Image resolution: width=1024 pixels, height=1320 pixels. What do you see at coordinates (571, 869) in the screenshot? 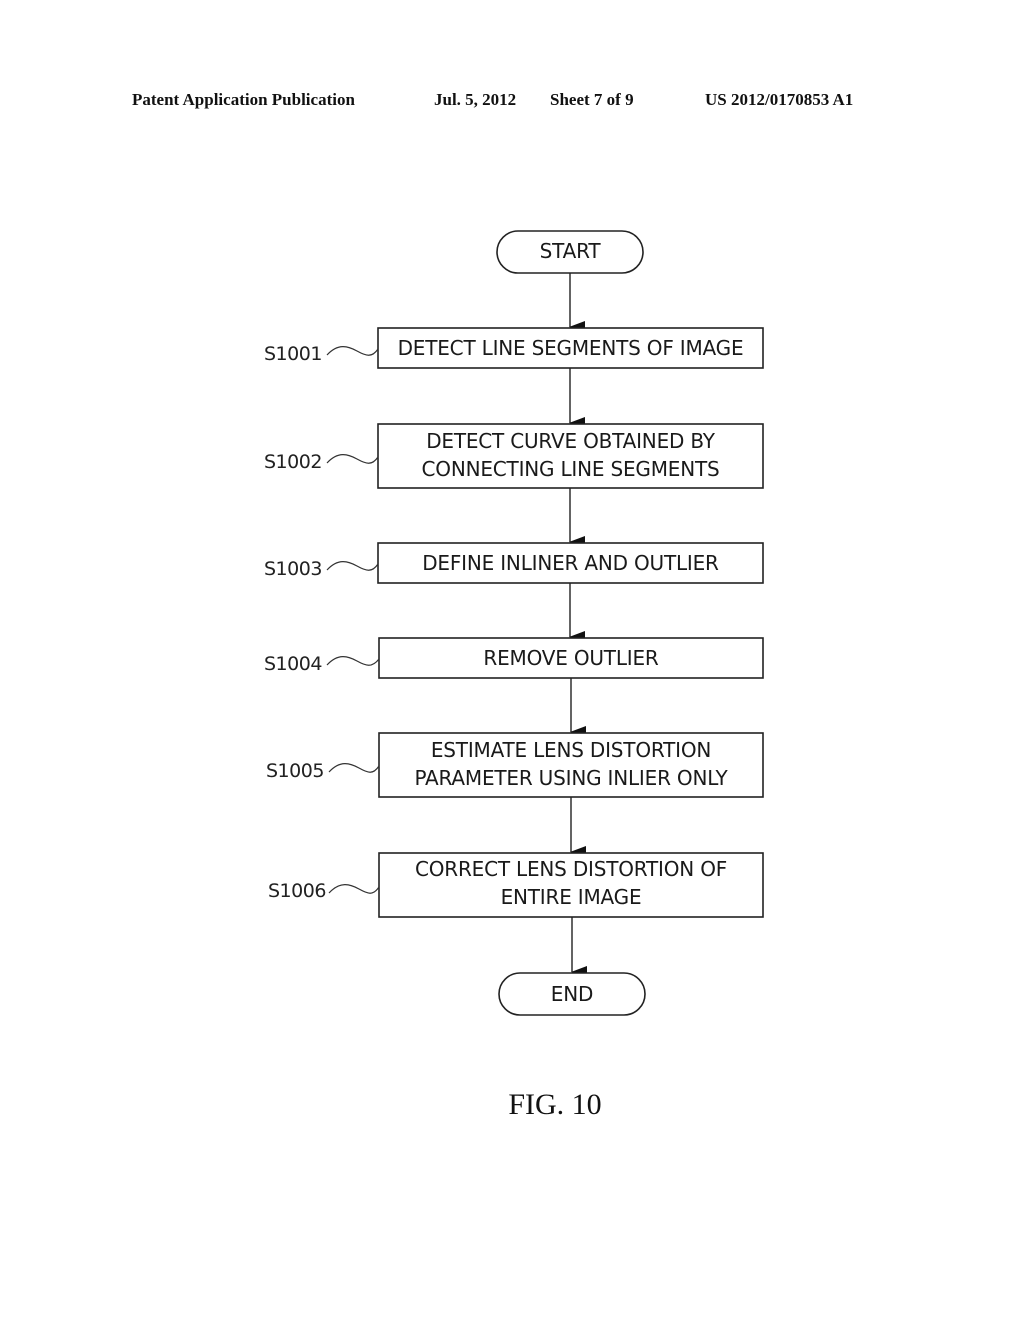
I see `step-text-line: CORRECT LENS DISTORTION OF` at bounding box center [571, 869].